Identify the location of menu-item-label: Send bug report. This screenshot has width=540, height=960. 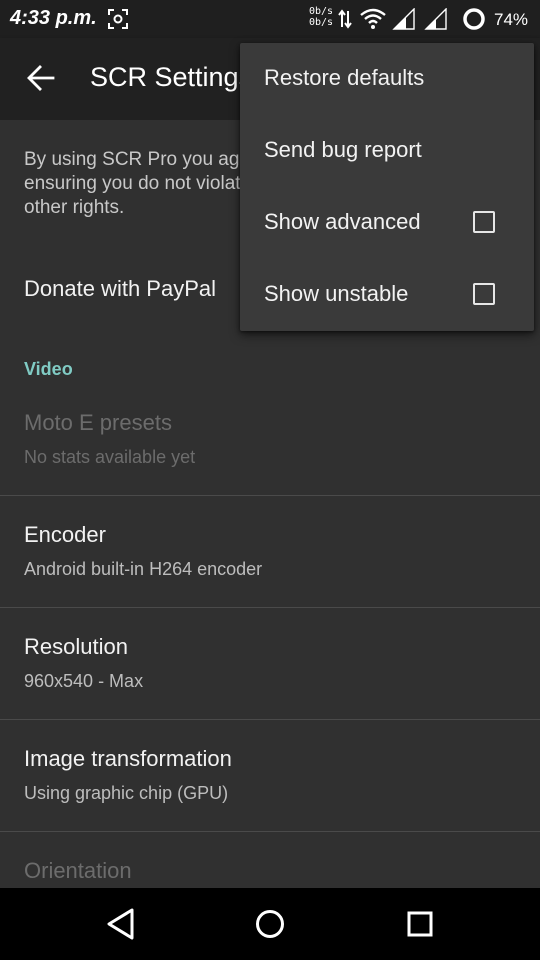
(343, 149).